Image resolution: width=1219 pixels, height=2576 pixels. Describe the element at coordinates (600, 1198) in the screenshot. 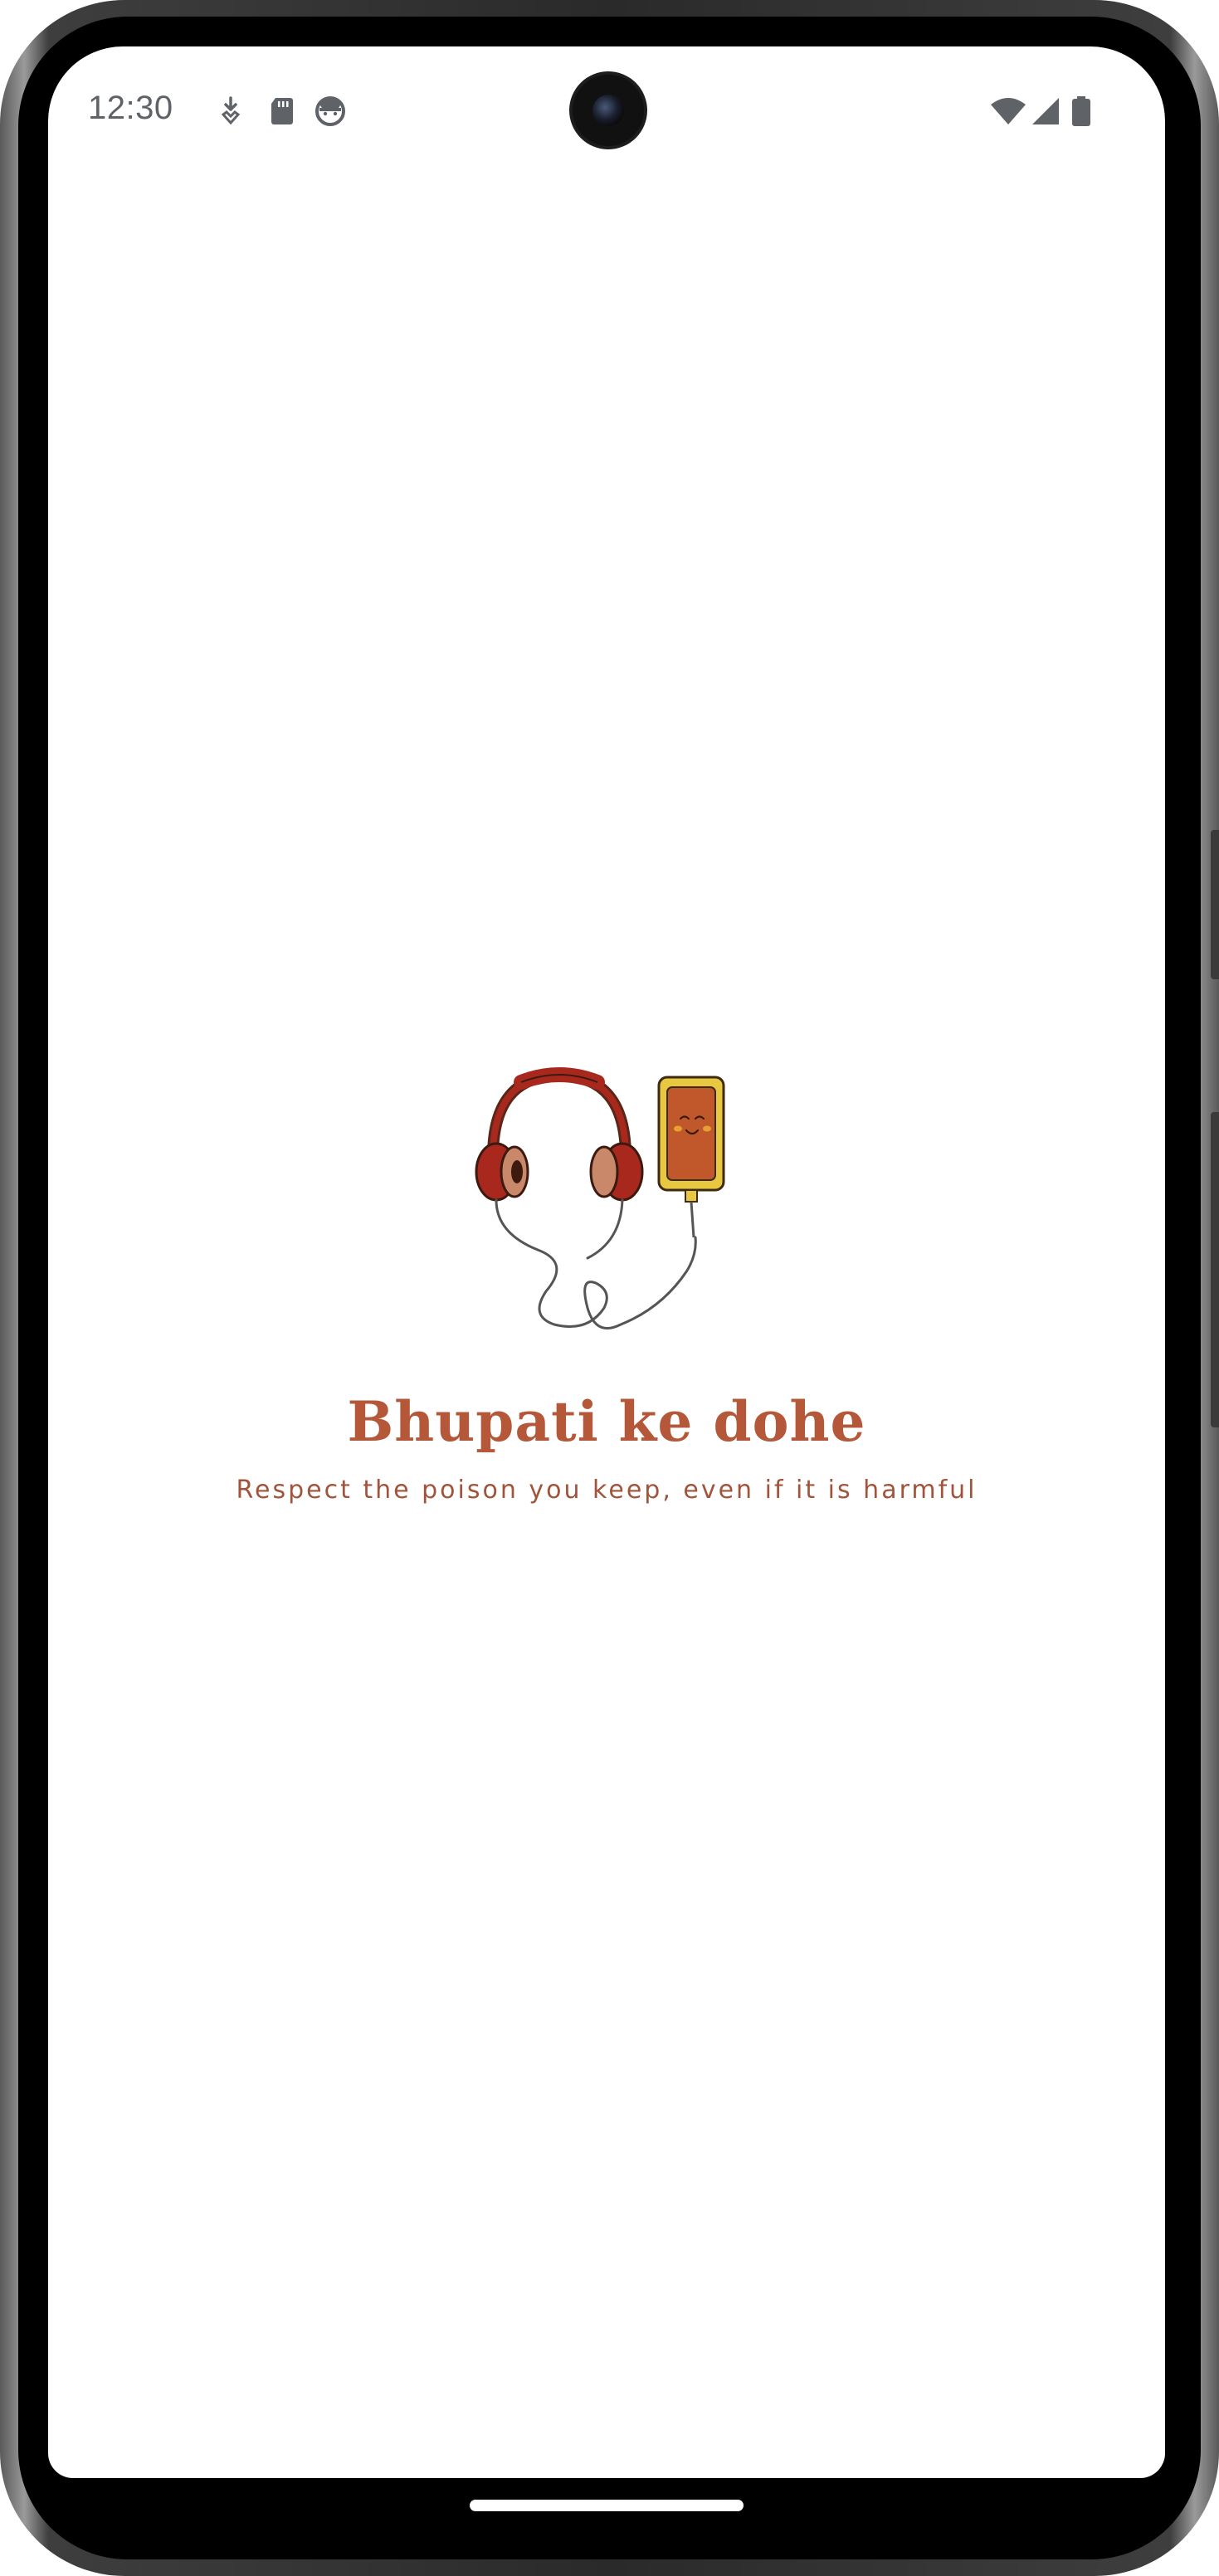

I see `headphones-phone-logo-icon` at that location.